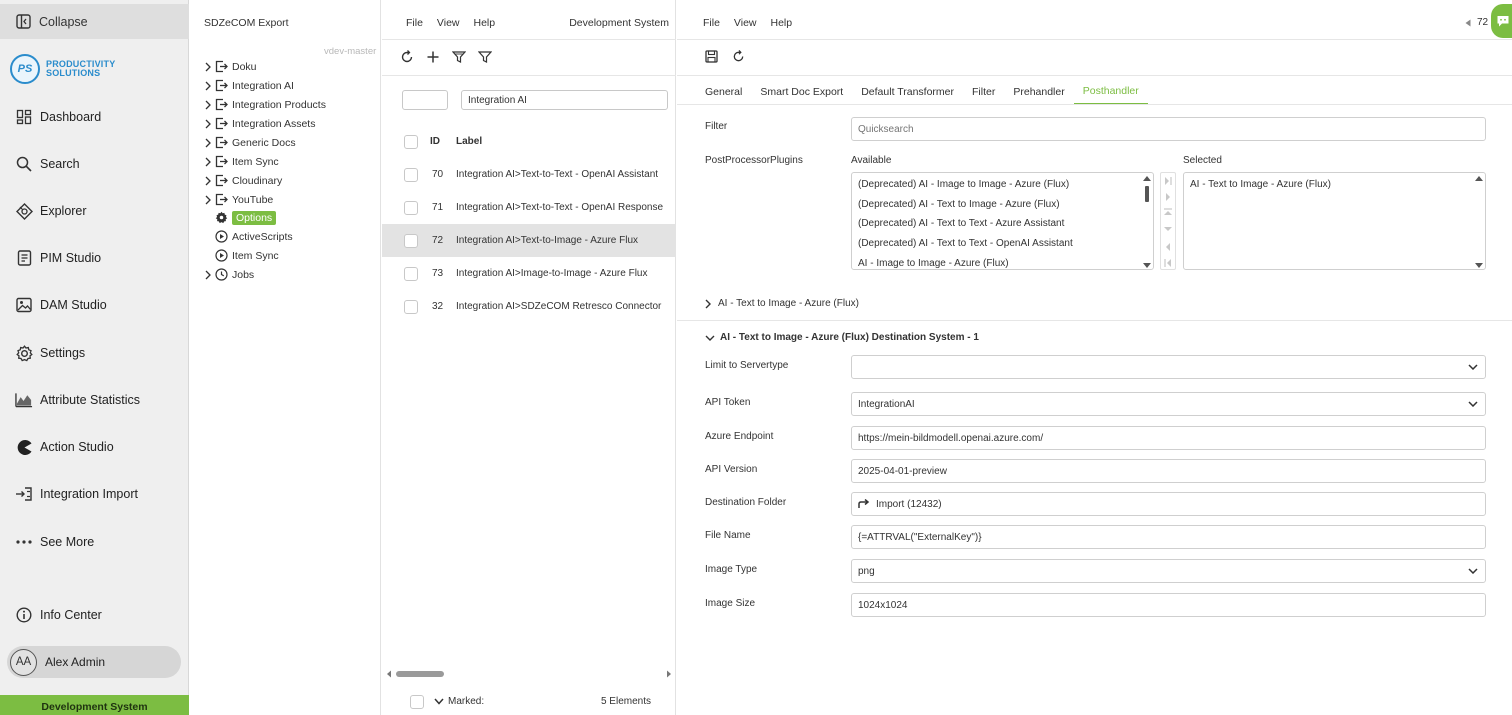  I want to click on section-plugin-collapsed: AI - Text to Image - Azure (Flux), so click(782, 303).